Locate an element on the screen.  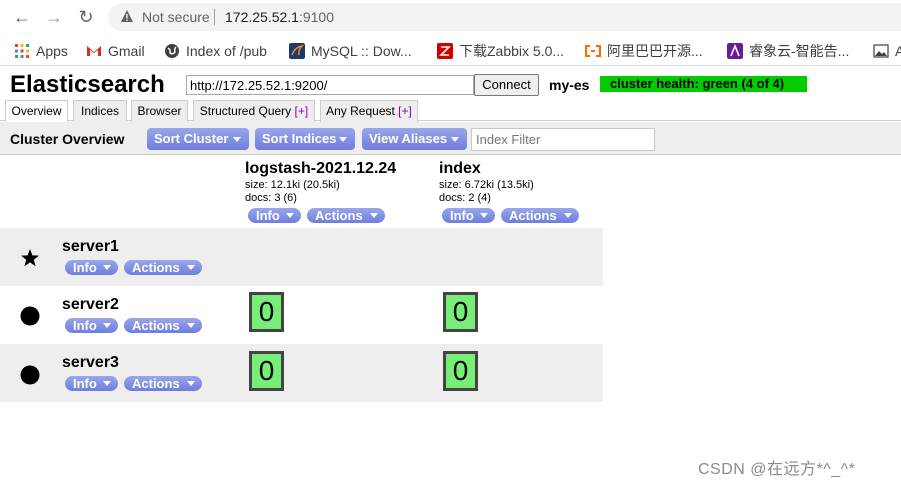
bookmark-gmail: Gmail is located at coordinates (115, 51).